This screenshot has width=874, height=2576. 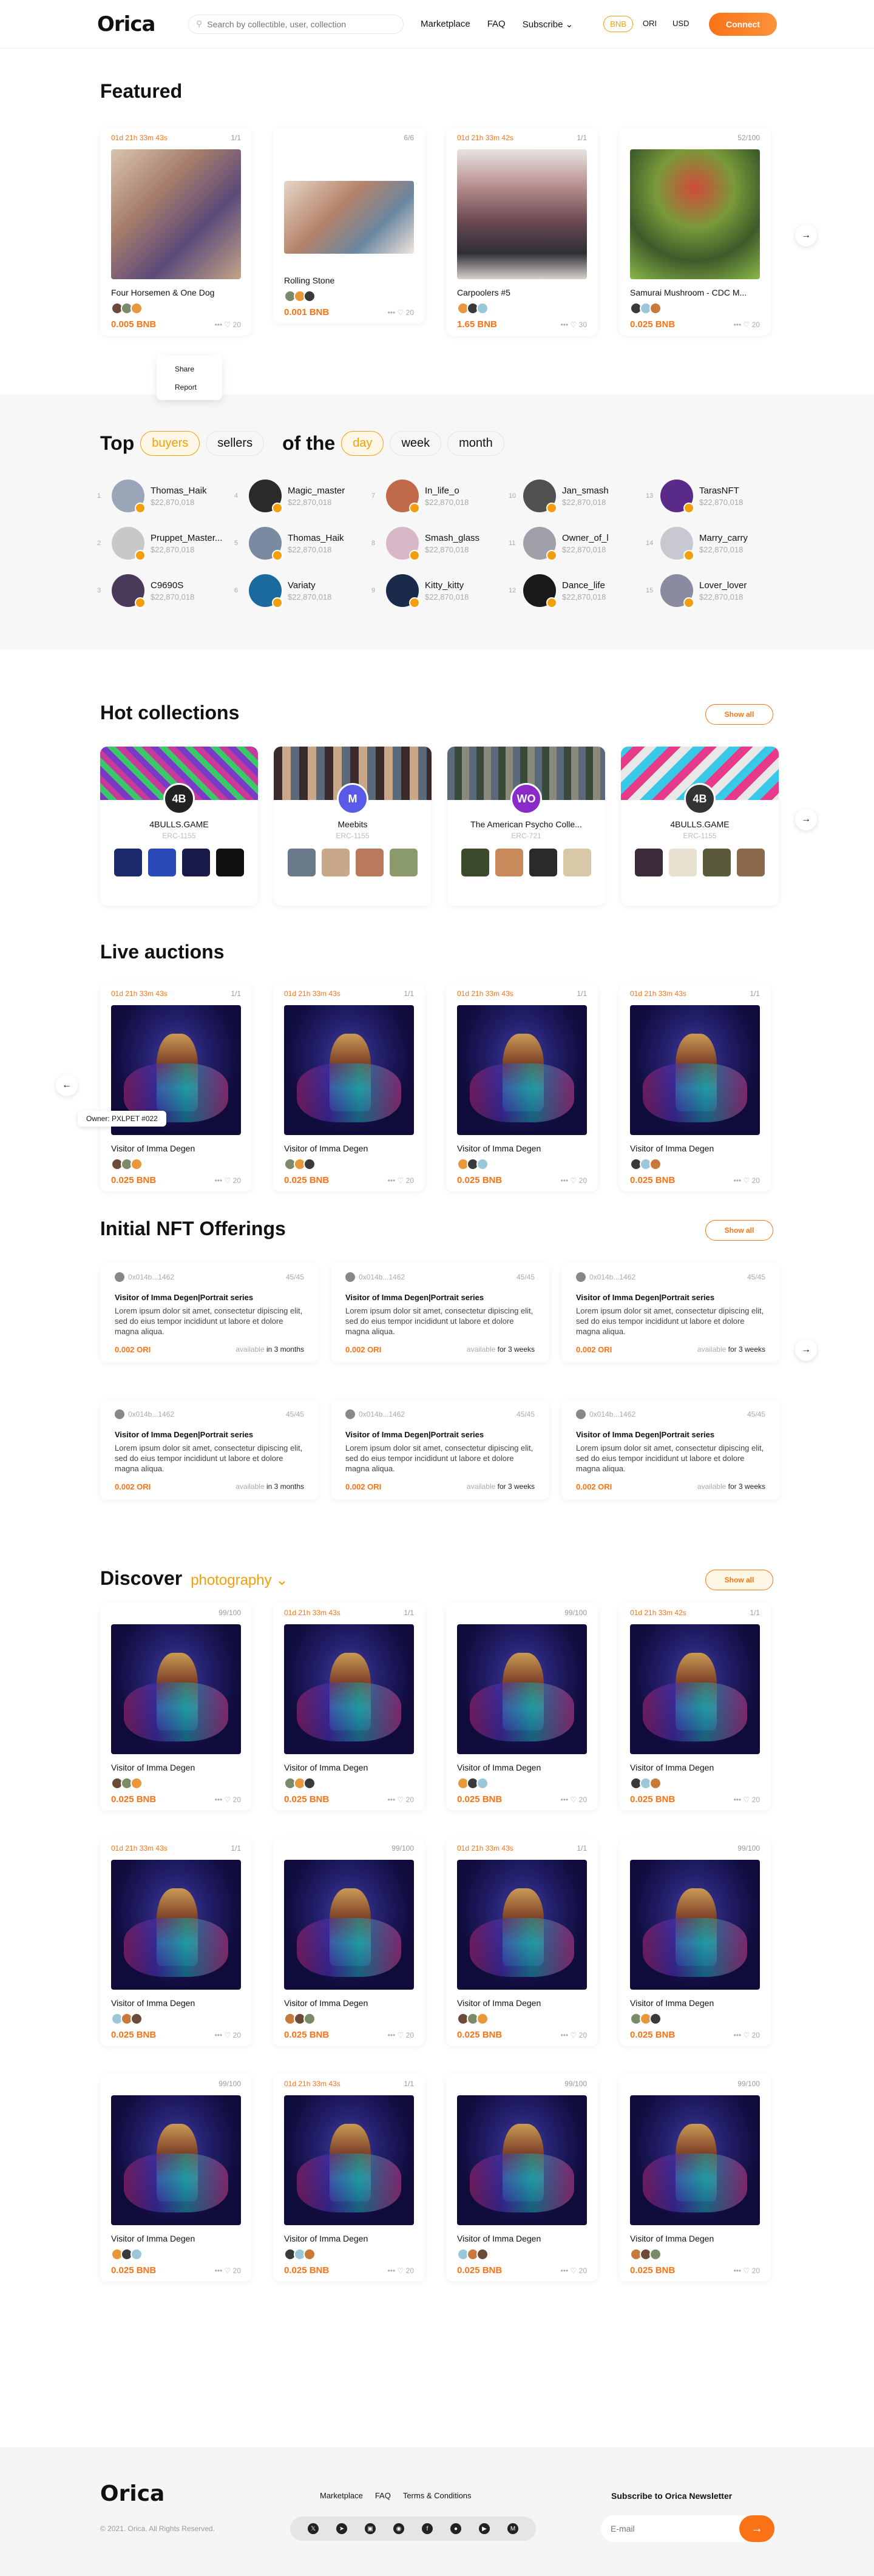 I want to click on collection-name: Meebits, so click(x=353, y=824).